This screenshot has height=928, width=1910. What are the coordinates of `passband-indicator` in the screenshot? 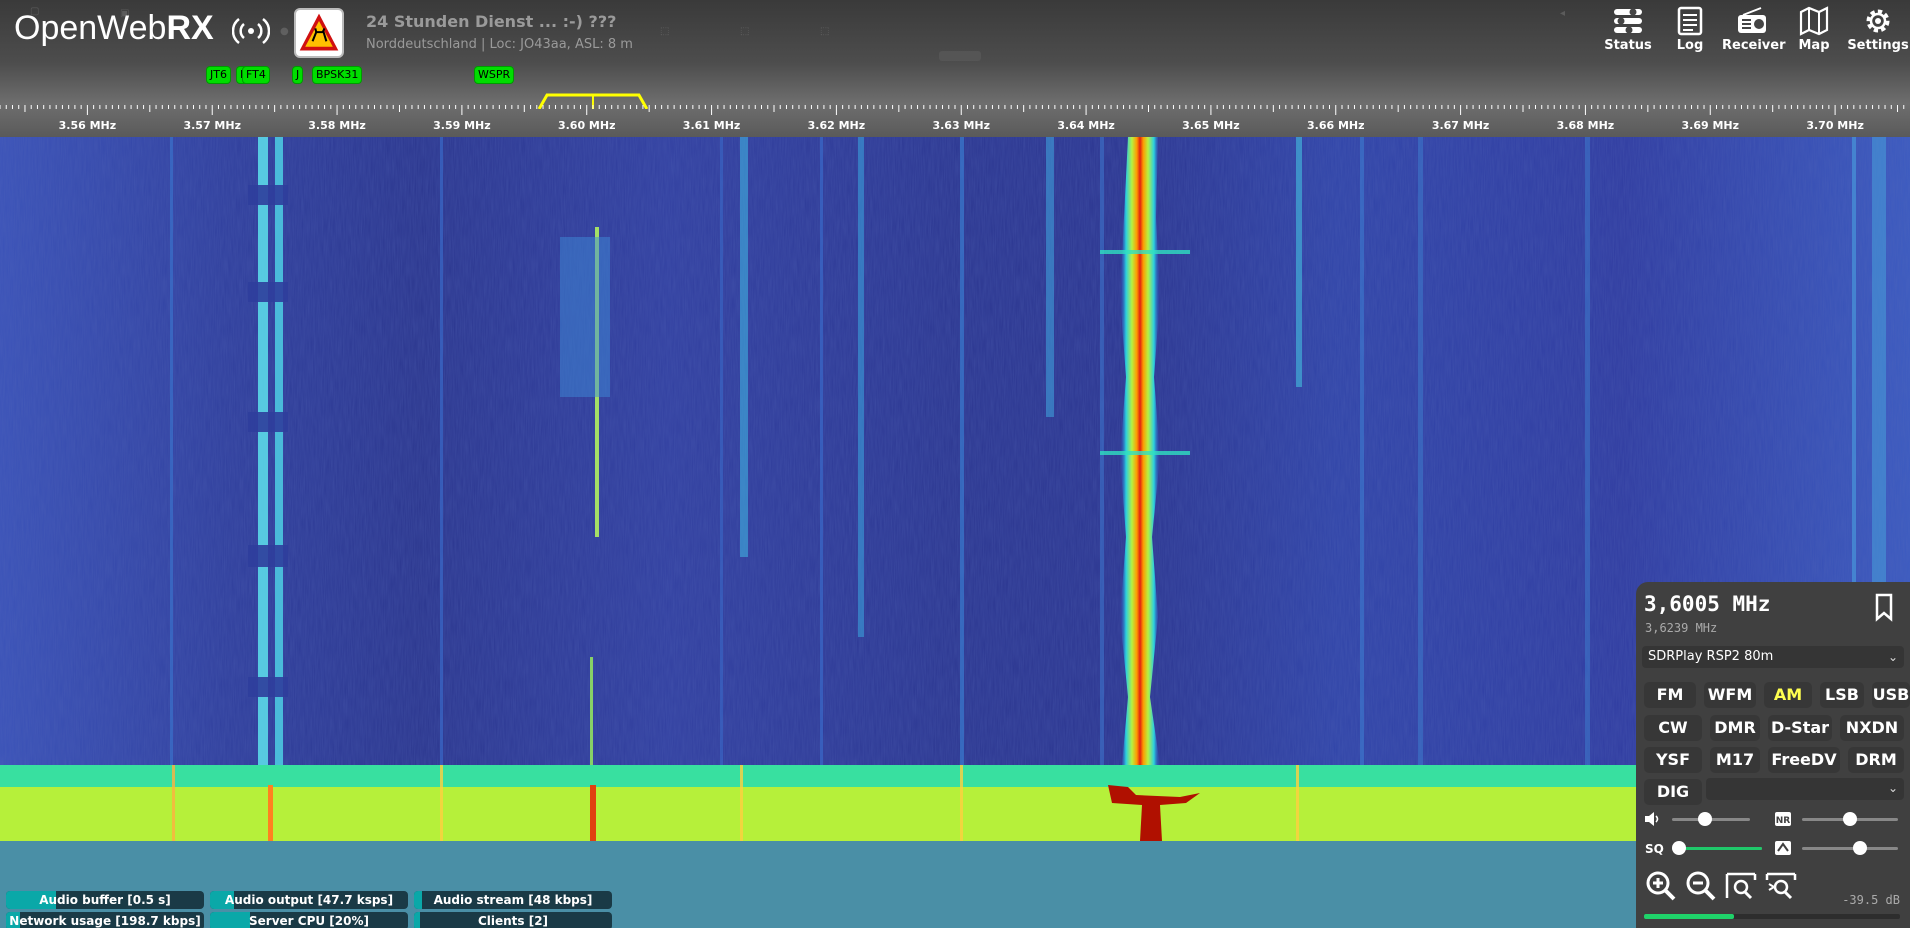 It's located at (955, 86).